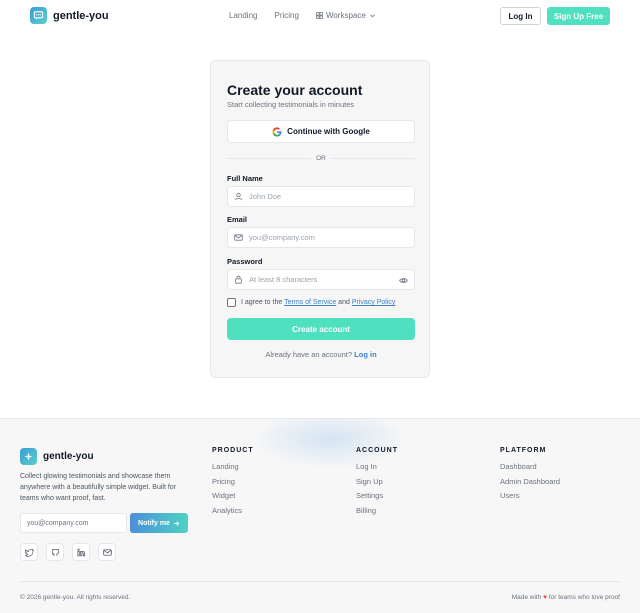  Describe the element at coordinates (584, 597) in the screenshot. I see `made-suffix: for teams who love proof` at that location.